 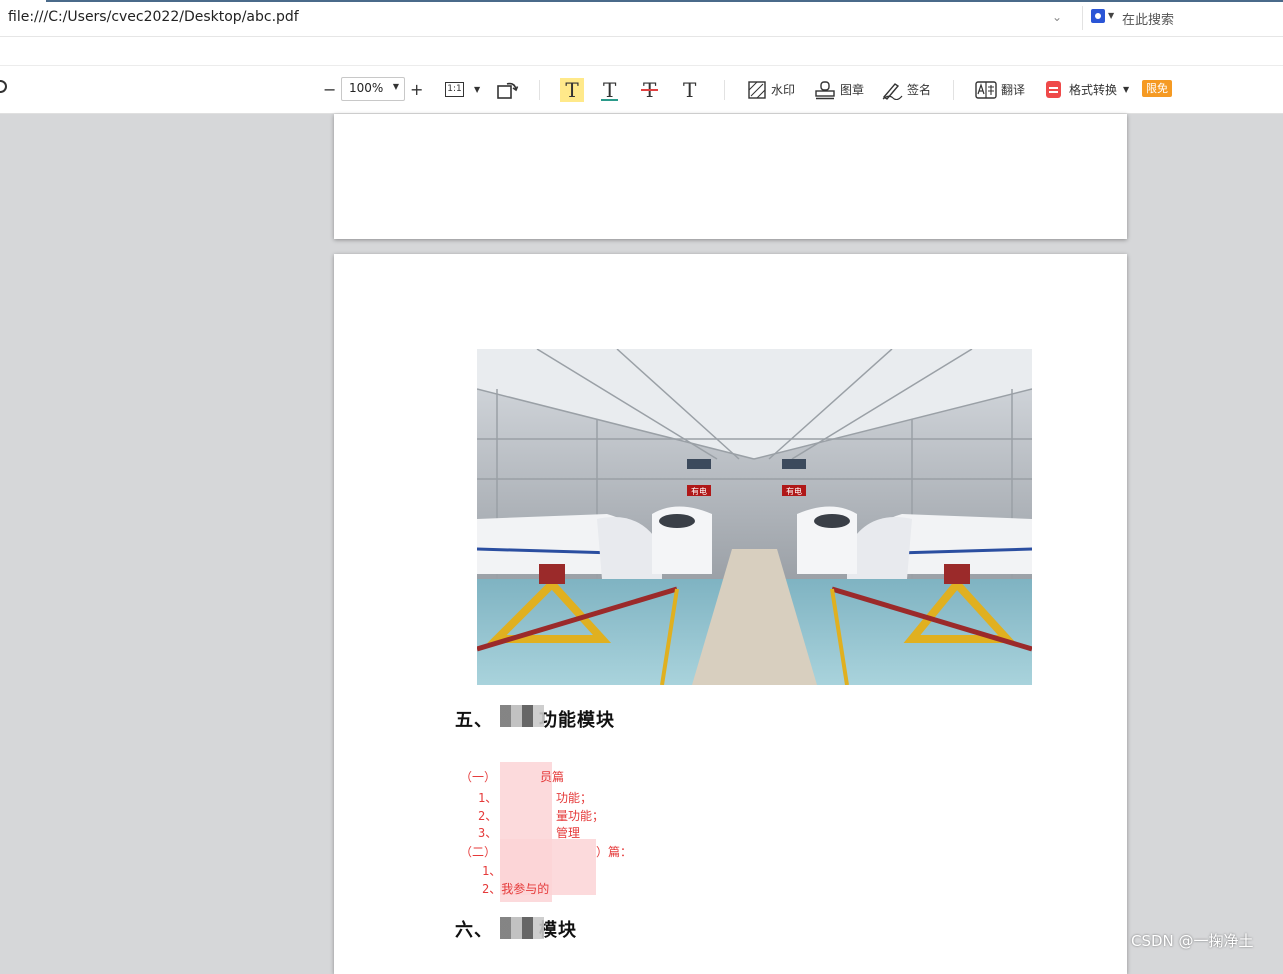 I want to click on strikethrough-text-icon: T, so click(x=649, y=89).